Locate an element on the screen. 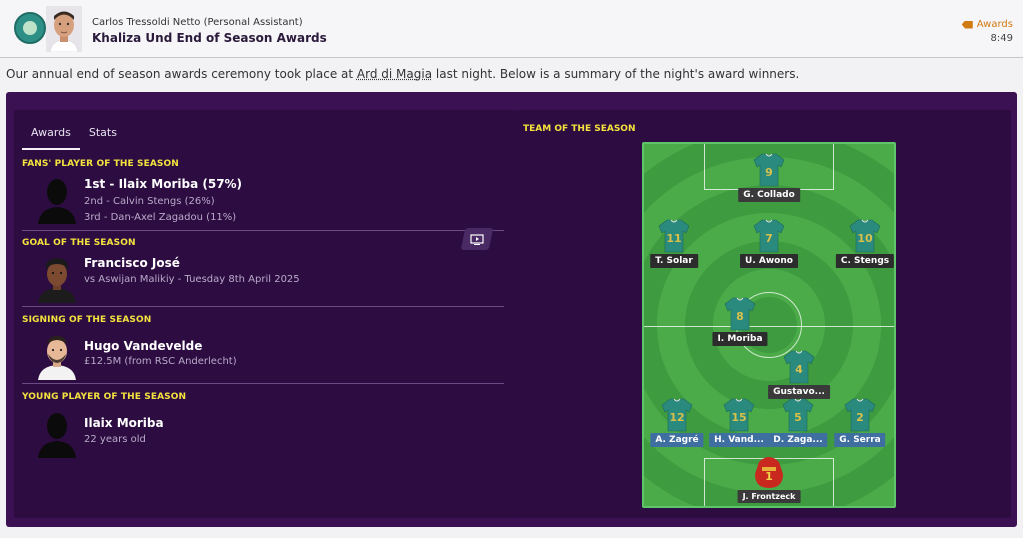  shirt-icon: 15 is located at coordinates (739, 415).